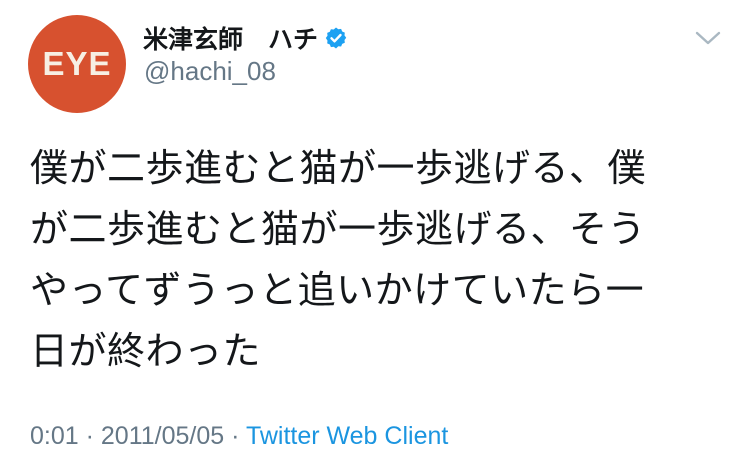 This screenshot has width=750, height=468. I want to click on avatar-logo-text: EYE, so click(77, 63).